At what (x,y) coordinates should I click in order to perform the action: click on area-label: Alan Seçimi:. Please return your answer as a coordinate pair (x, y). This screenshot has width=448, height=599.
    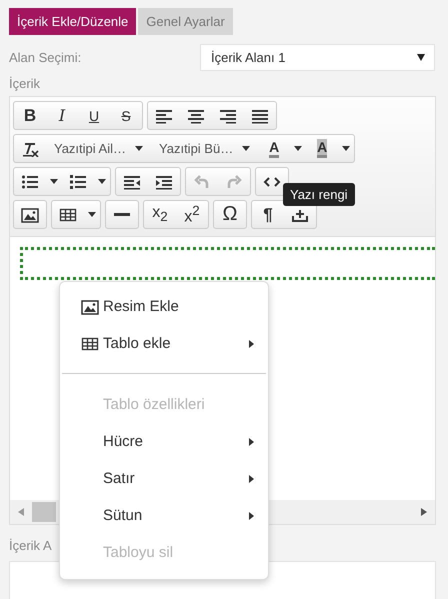
    Looking at the image, I should click on (45, 57).